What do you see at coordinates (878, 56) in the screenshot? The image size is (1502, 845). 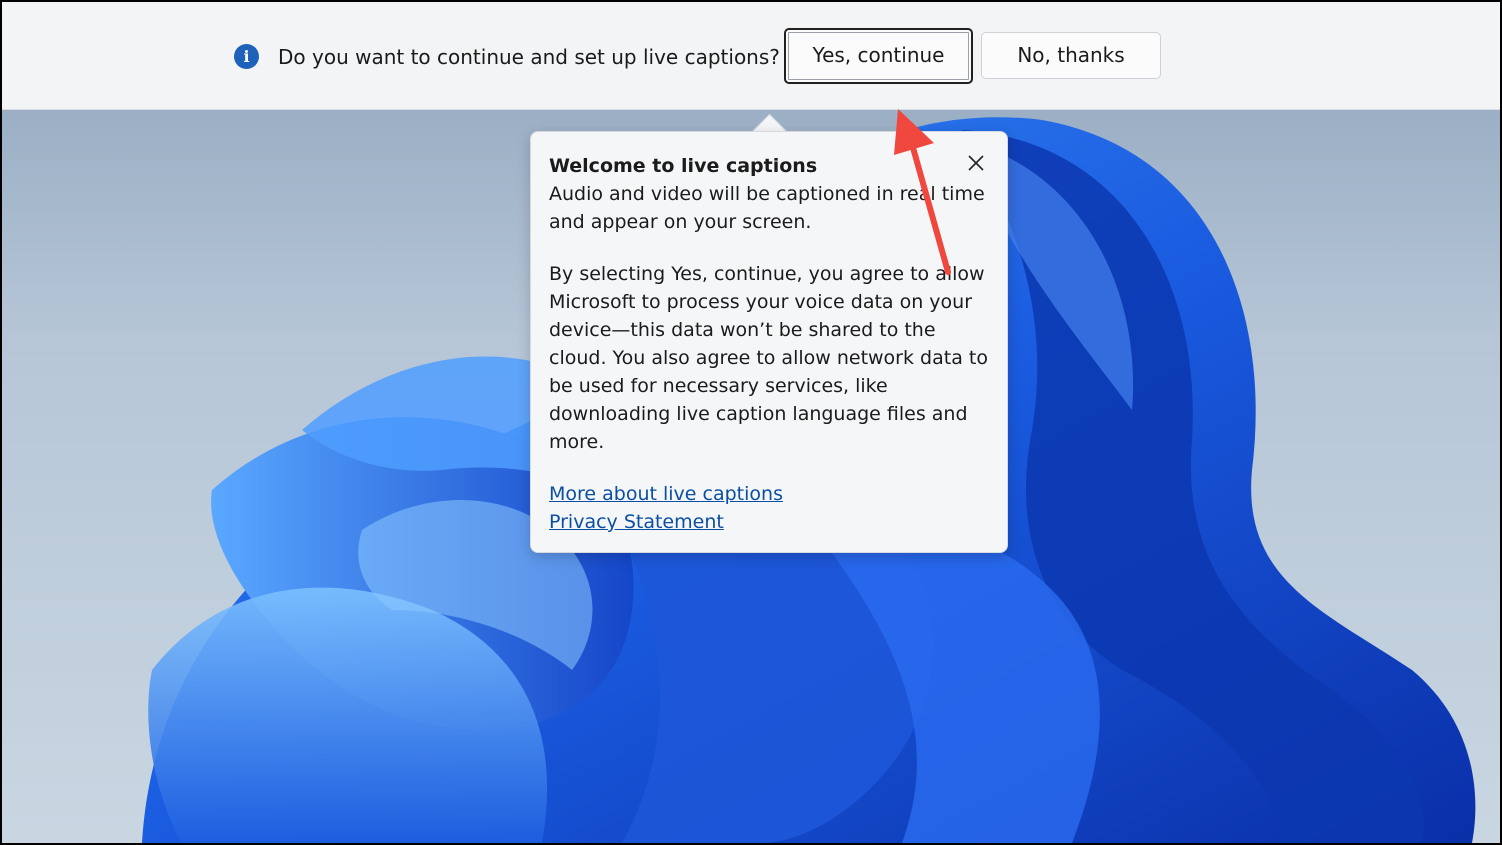 I see `yes-continue-button: Yes, continue` at bounding box center [878, 56].